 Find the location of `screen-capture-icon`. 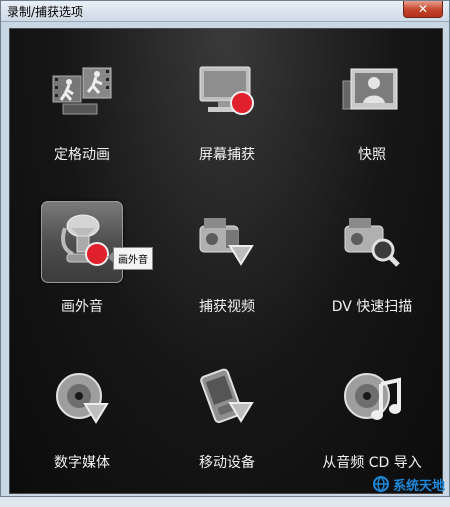

screen-capture-icon is located at coordinates (227, 90).